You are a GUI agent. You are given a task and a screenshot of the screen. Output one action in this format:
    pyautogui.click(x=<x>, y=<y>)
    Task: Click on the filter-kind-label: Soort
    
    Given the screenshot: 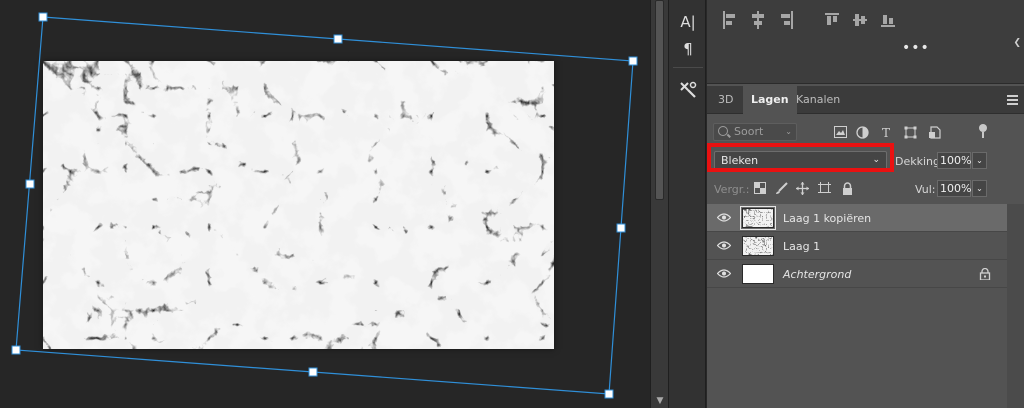 What is the action you would take?
    pyautogui.click(x=749, y=131)
    